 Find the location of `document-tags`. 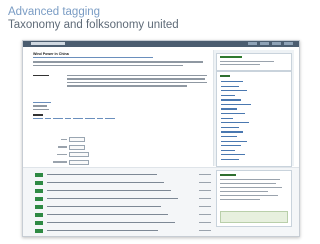

document-tags is located at coordinates (122, 118).